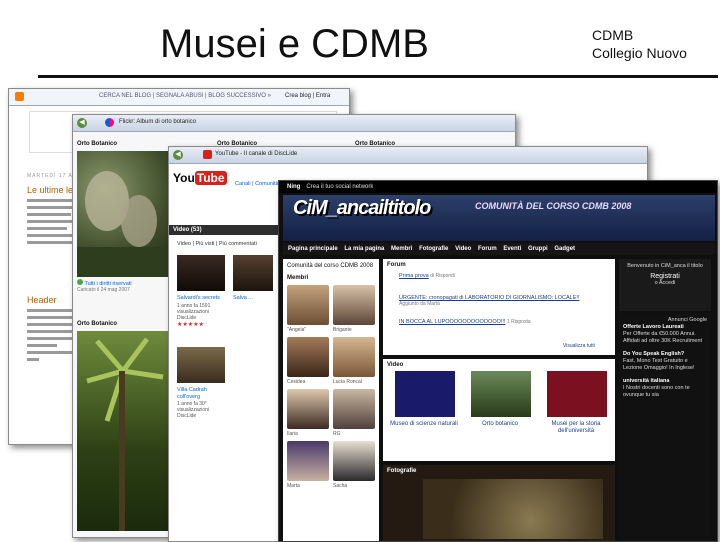  I want to click on nav-home: Pagina principale, so click(313, 249).